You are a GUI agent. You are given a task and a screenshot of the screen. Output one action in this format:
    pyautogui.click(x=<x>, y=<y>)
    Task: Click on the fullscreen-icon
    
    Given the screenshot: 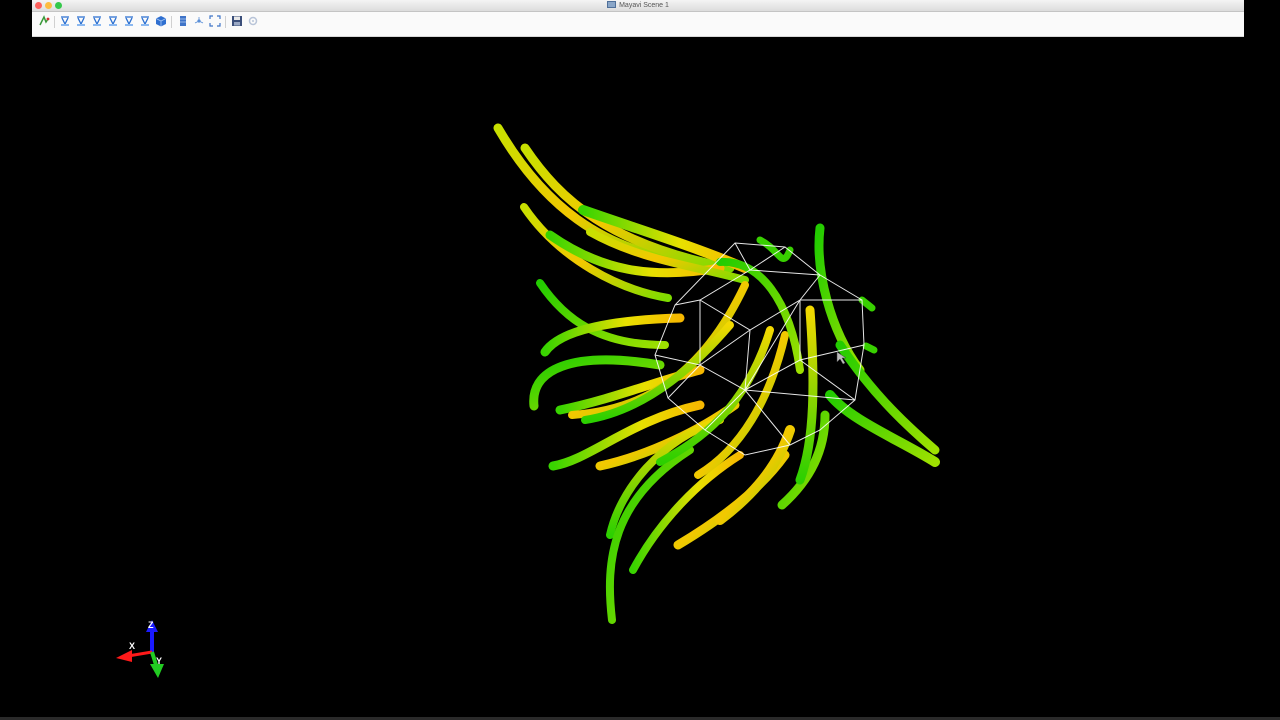 What is the action you would take?
    pyautogui.click(x=214, y=21)
    